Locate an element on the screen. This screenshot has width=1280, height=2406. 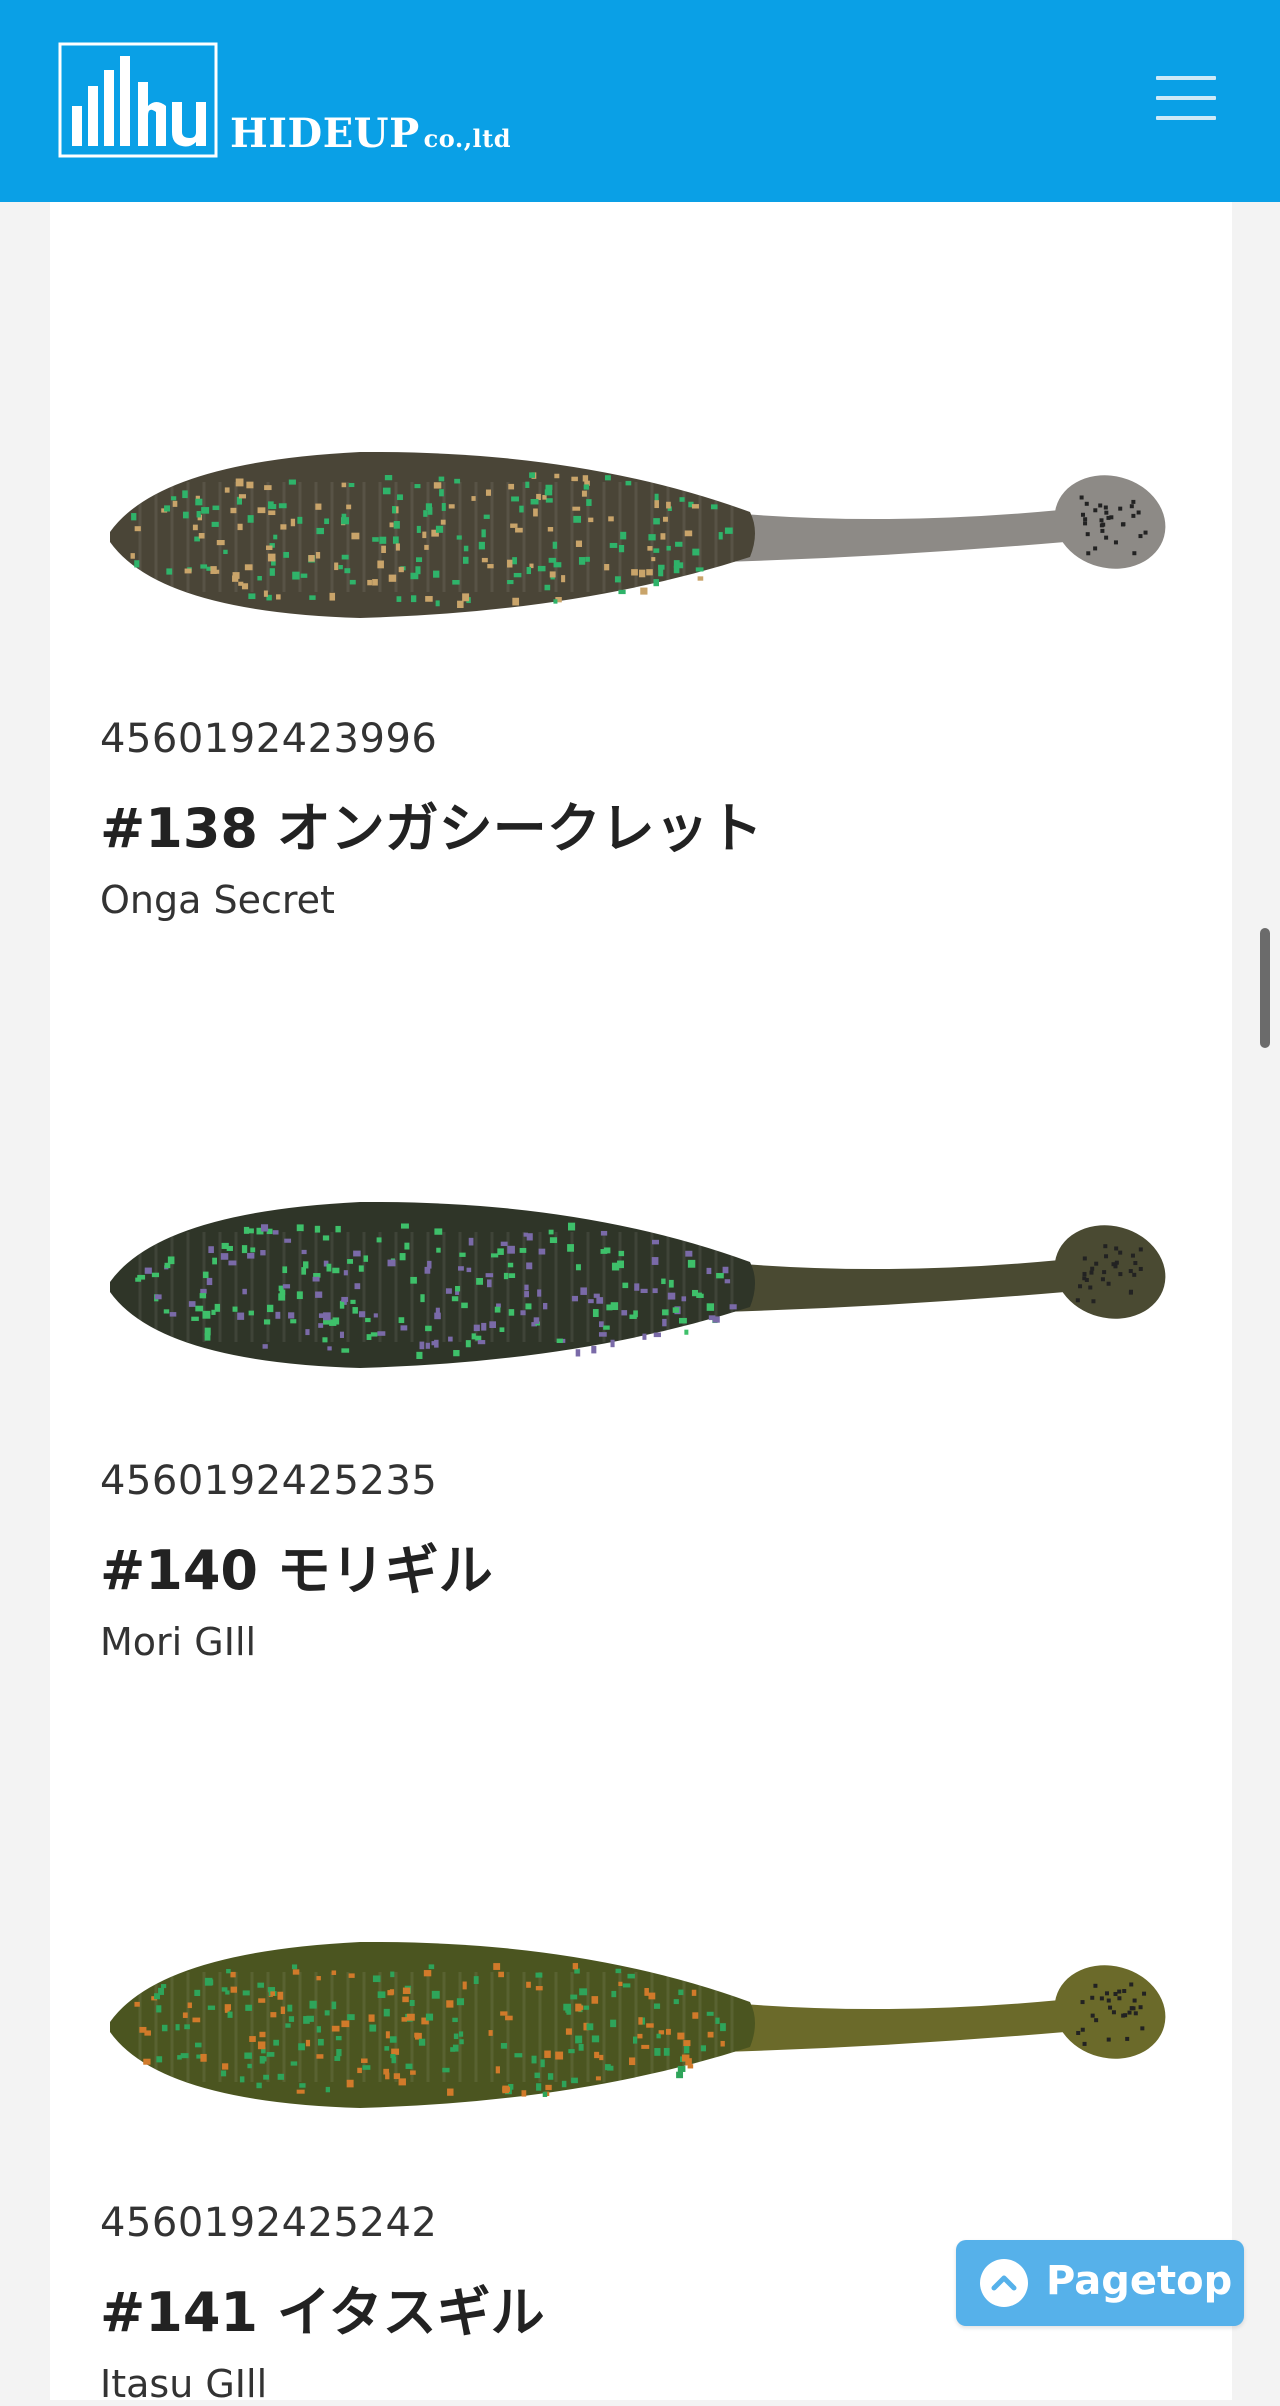
product-name-en: Mori GIll is located at coordinates (178, 1642).